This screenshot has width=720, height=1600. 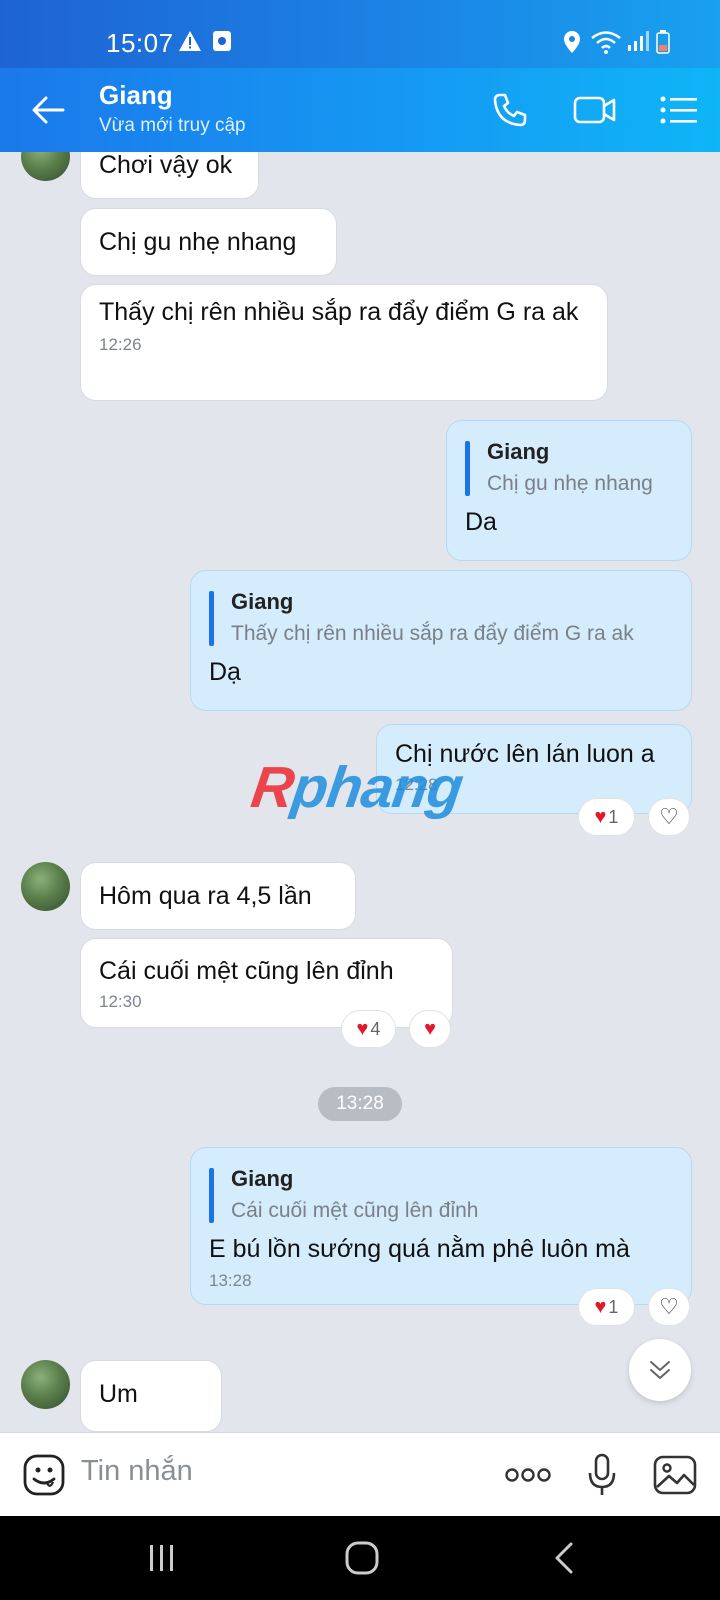 I want to click on alert-triangle-icon, so click(x=190, y=43).